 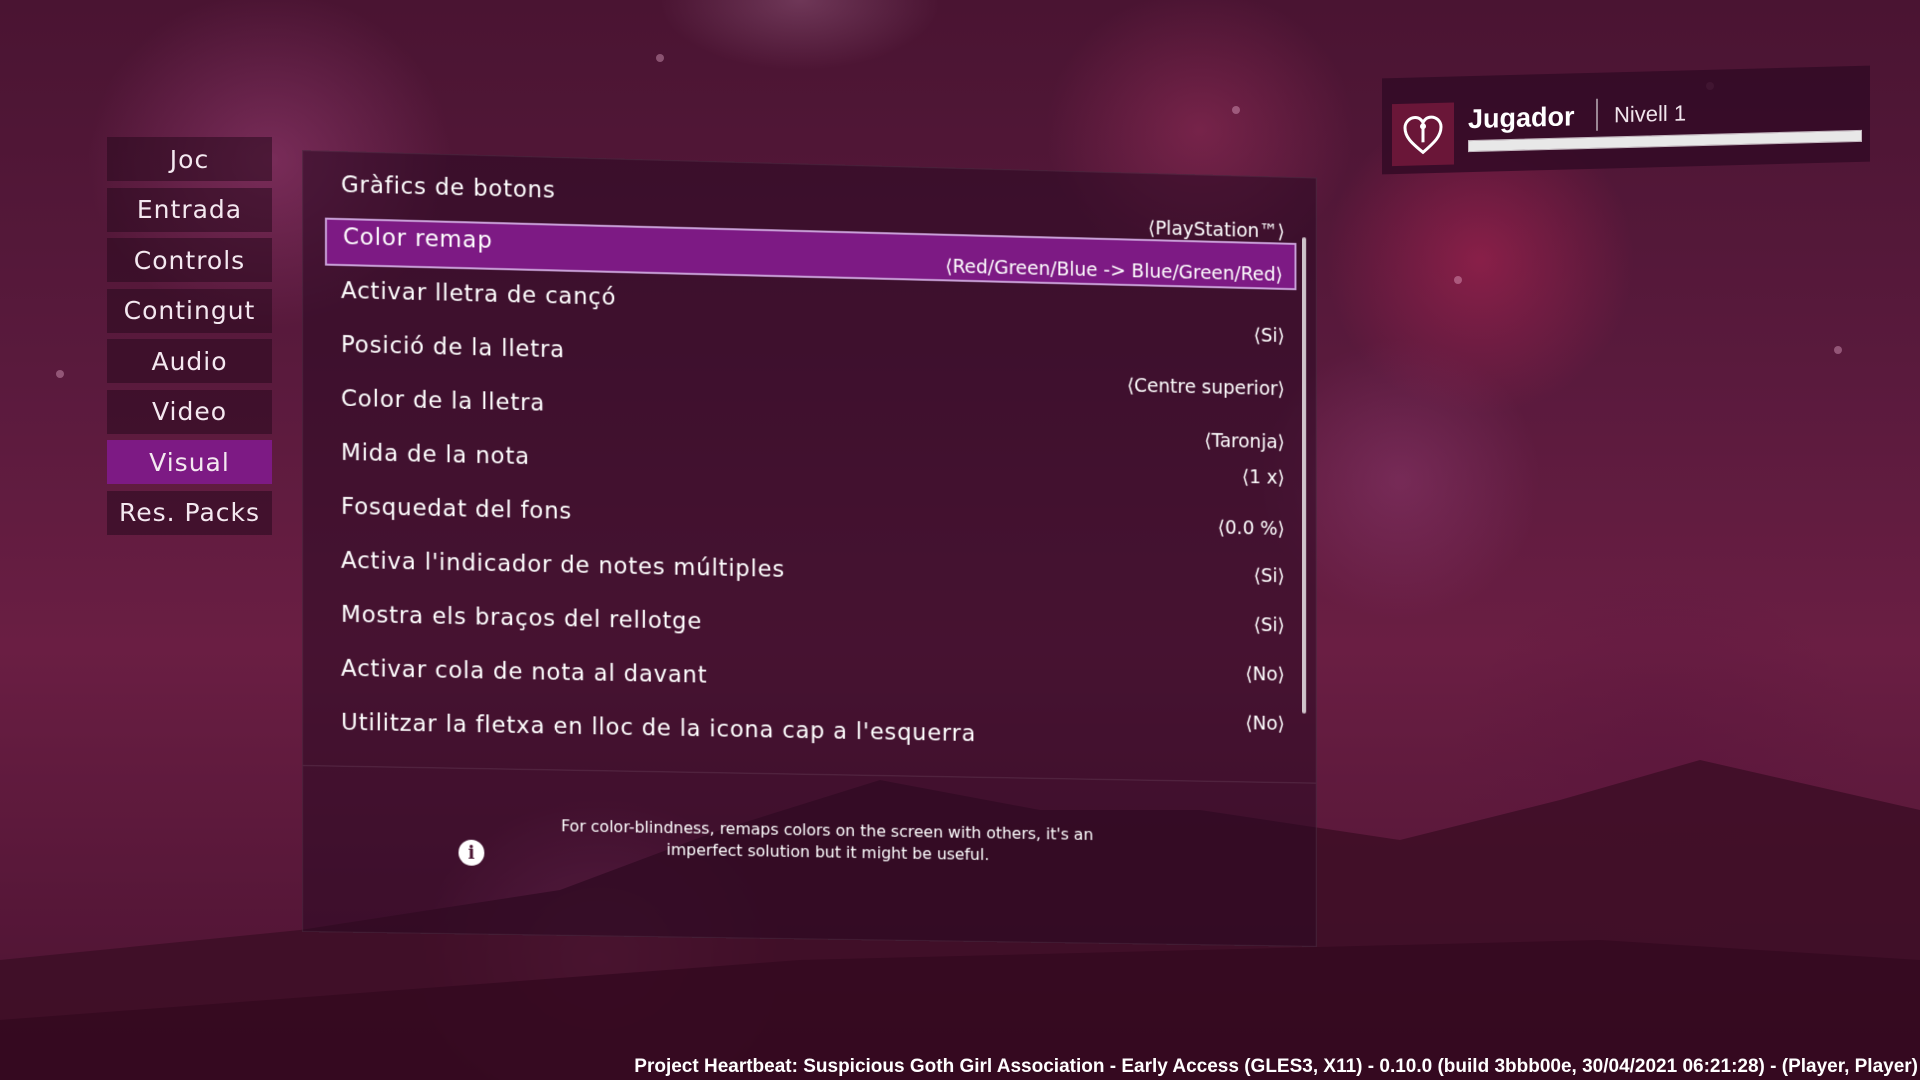 What do you see at coordinates (563, 565) in the screenshot?
I see `setting-label: Activa l'indicador de notes múltiples` at bounding box center [563, 565].